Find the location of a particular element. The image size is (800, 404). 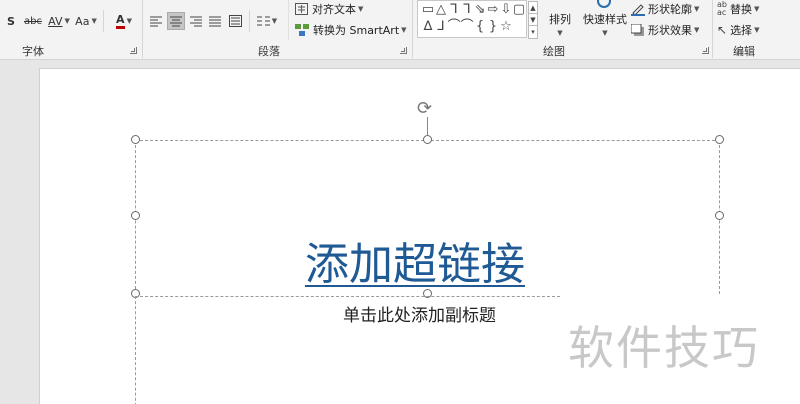

shape-effects-icon is located at coordinates (637, 29).